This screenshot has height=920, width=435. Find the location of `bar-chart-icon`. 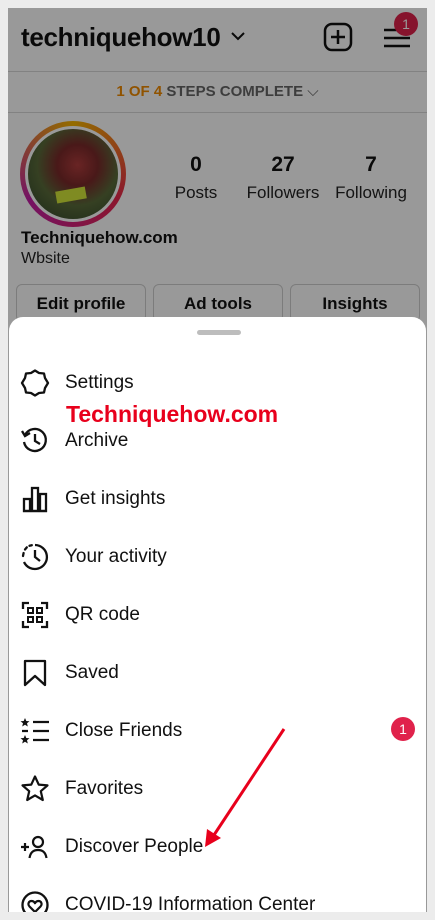

bar-chart-icon is located at coordinates (35, 499).